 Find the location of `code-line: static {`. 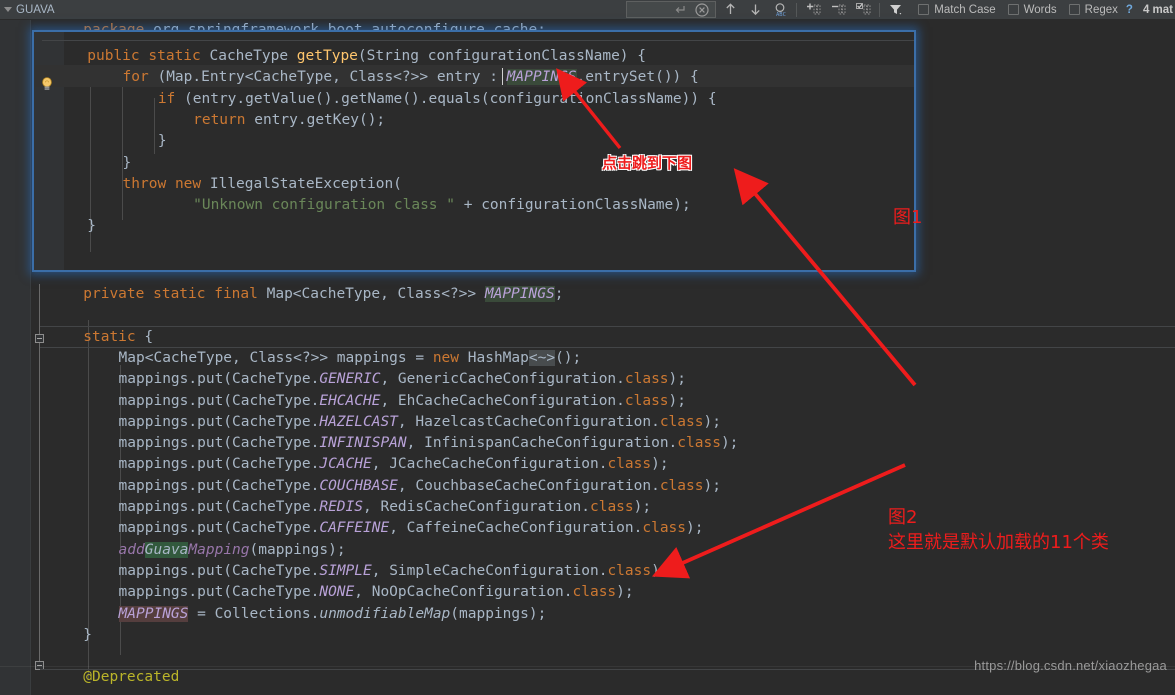

code-line: static { is located at coordinates (587, 337).